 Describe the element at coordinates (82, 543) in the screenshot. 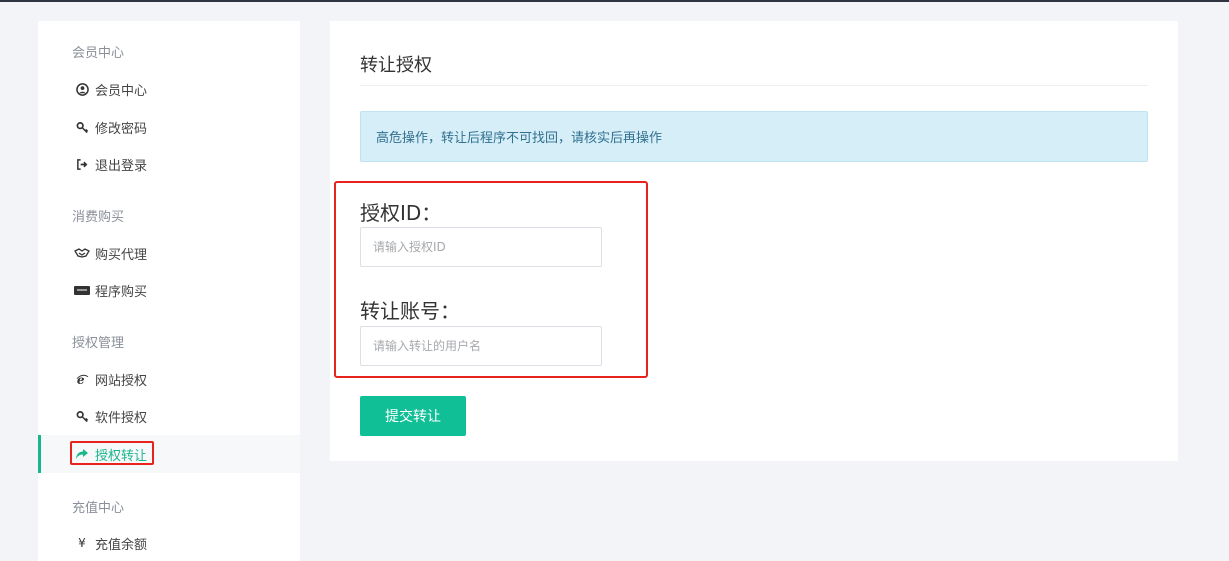

I see `yen-icon: ¥` at that location.